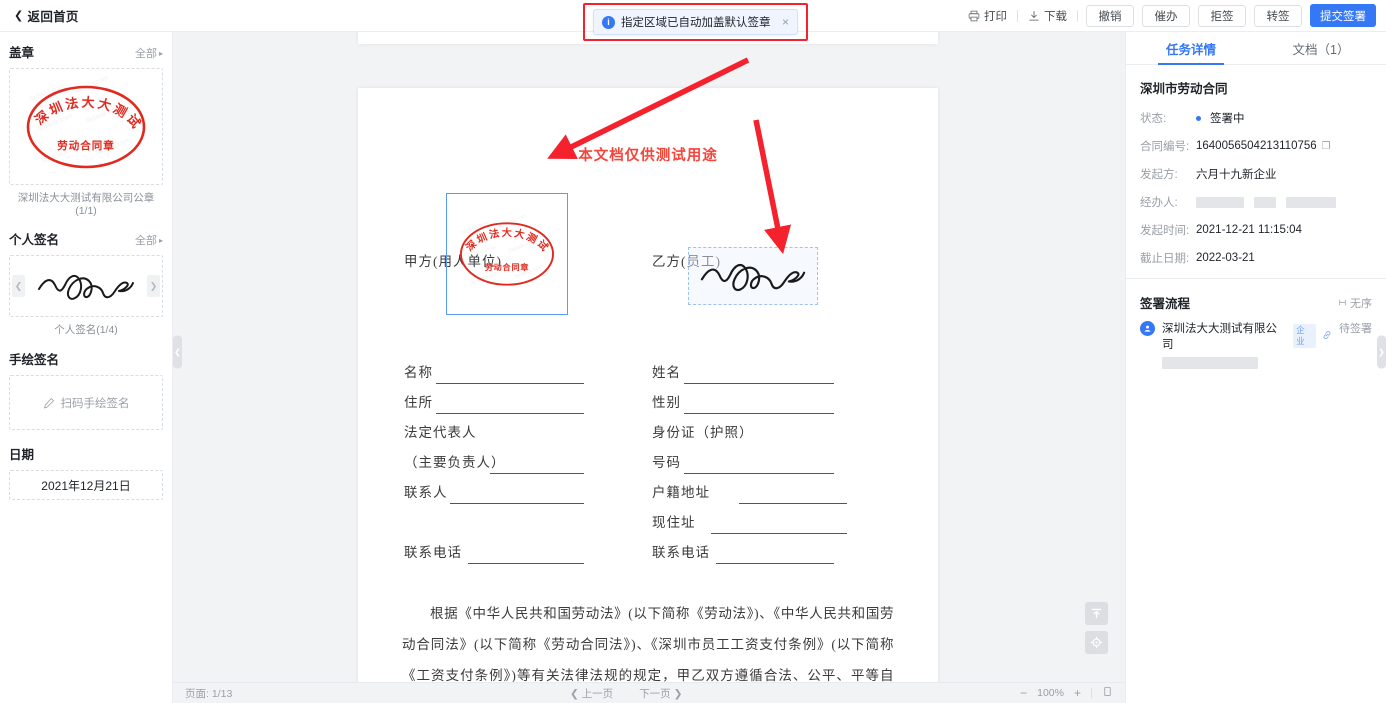 The width and height of the screenshot is (1386, 703). What do you see at coordinates (666, 402) in the screenshot?
I see `field-label-right: 性别` at bounding box center [666, 402].